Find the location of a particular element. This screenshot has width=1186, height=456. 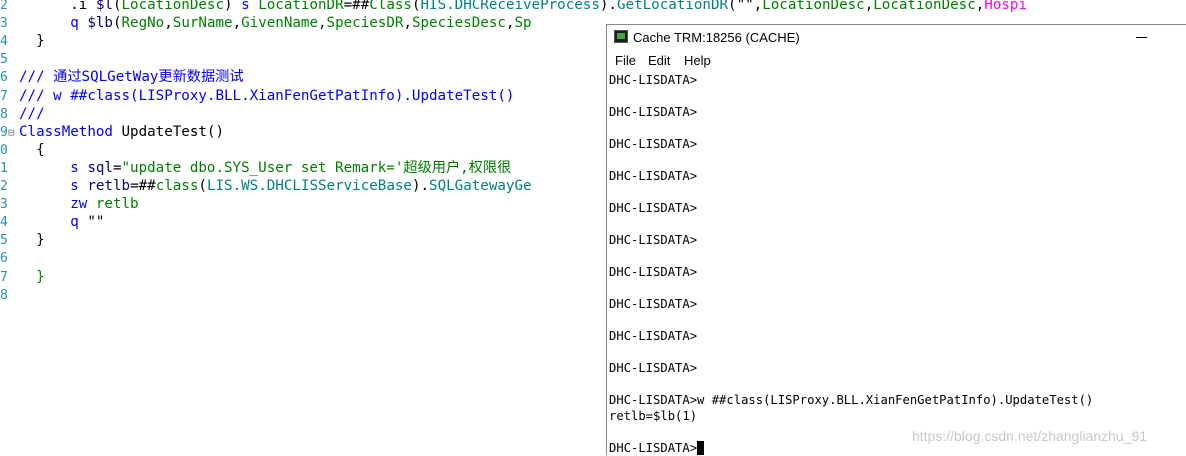

watermark-text: https://blog.csdn.net/zhanglianzhu_91 is located at coordinates (1030, 436).